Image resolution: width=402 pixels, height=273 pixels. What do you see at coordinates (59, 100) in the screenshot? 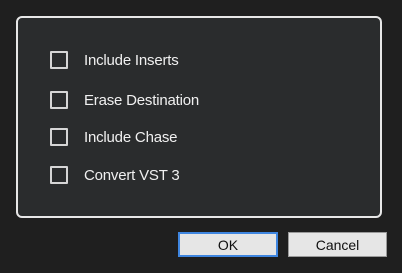
I see `erase-destination-checkbox` at bounding box center [59, 100].